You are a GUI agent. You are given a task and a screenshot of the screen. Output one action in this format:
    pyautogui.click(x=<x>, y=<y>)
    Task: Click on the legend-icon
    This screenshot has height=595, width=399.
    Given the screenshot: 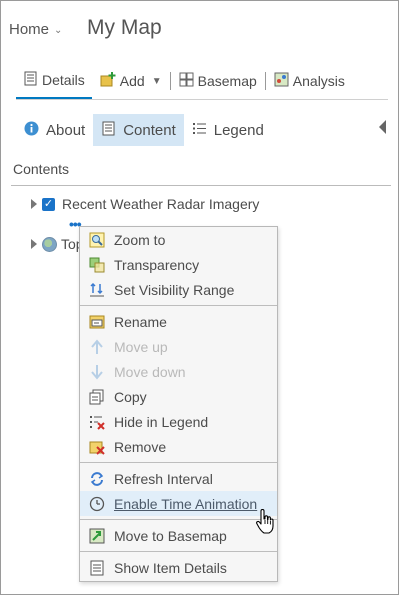 What is the action you would take?
    pyautogui.click(x=199, y=130)
    